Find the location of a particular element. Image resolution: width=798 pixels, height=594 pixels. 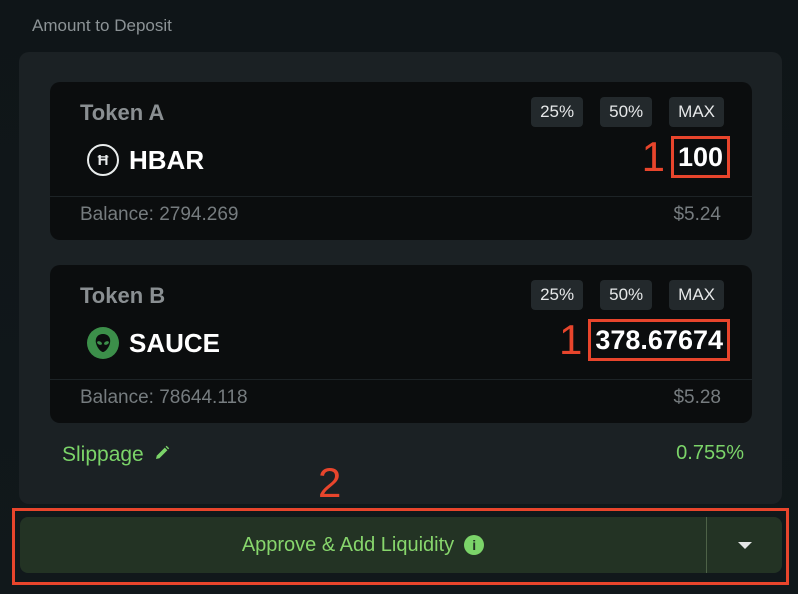

approve-add-liquidity-label-wrap: Approve & Add Liquidity i is located at coordinates (363, 545).